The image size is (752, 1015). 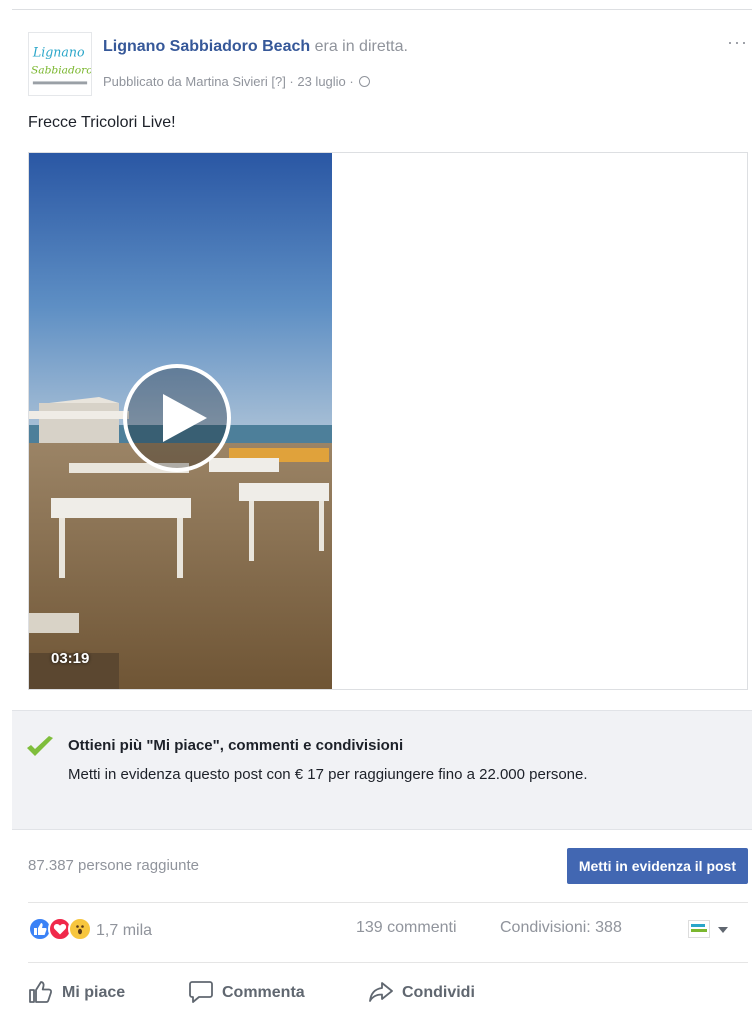 I want to click on boost-post-button: Metti in evidenza il post, so click(x=657, y=866).